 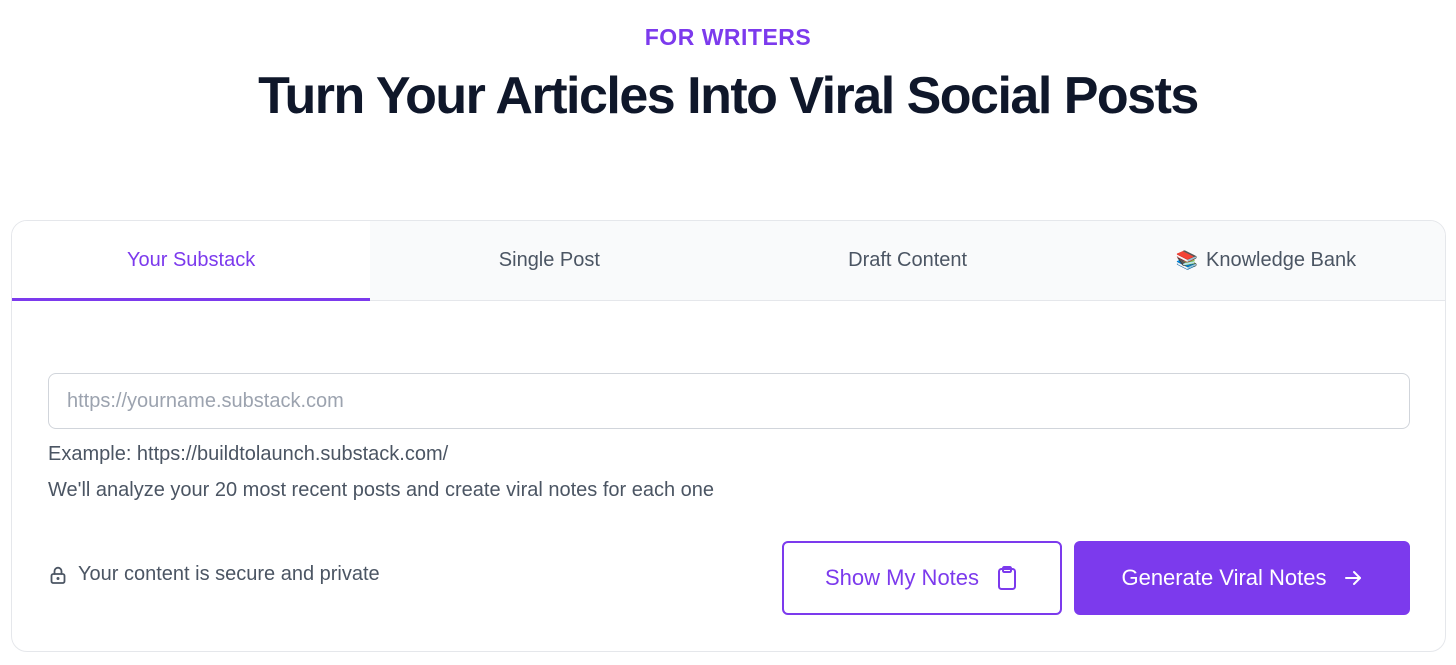 I want to click on tab-single-post: Single Post, so click(x=549, y=260).